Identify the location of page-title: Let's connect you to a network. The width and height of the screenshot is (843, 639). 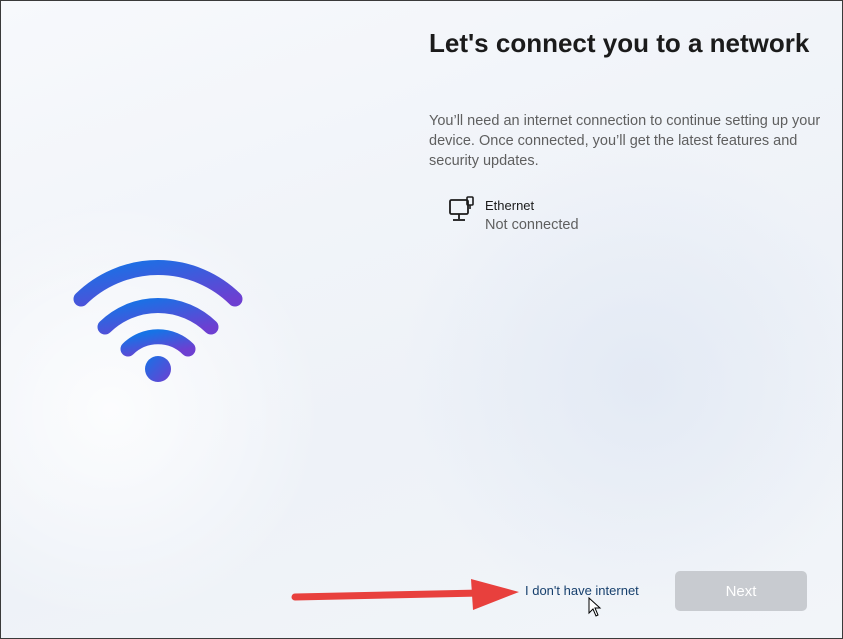
(619, 43).